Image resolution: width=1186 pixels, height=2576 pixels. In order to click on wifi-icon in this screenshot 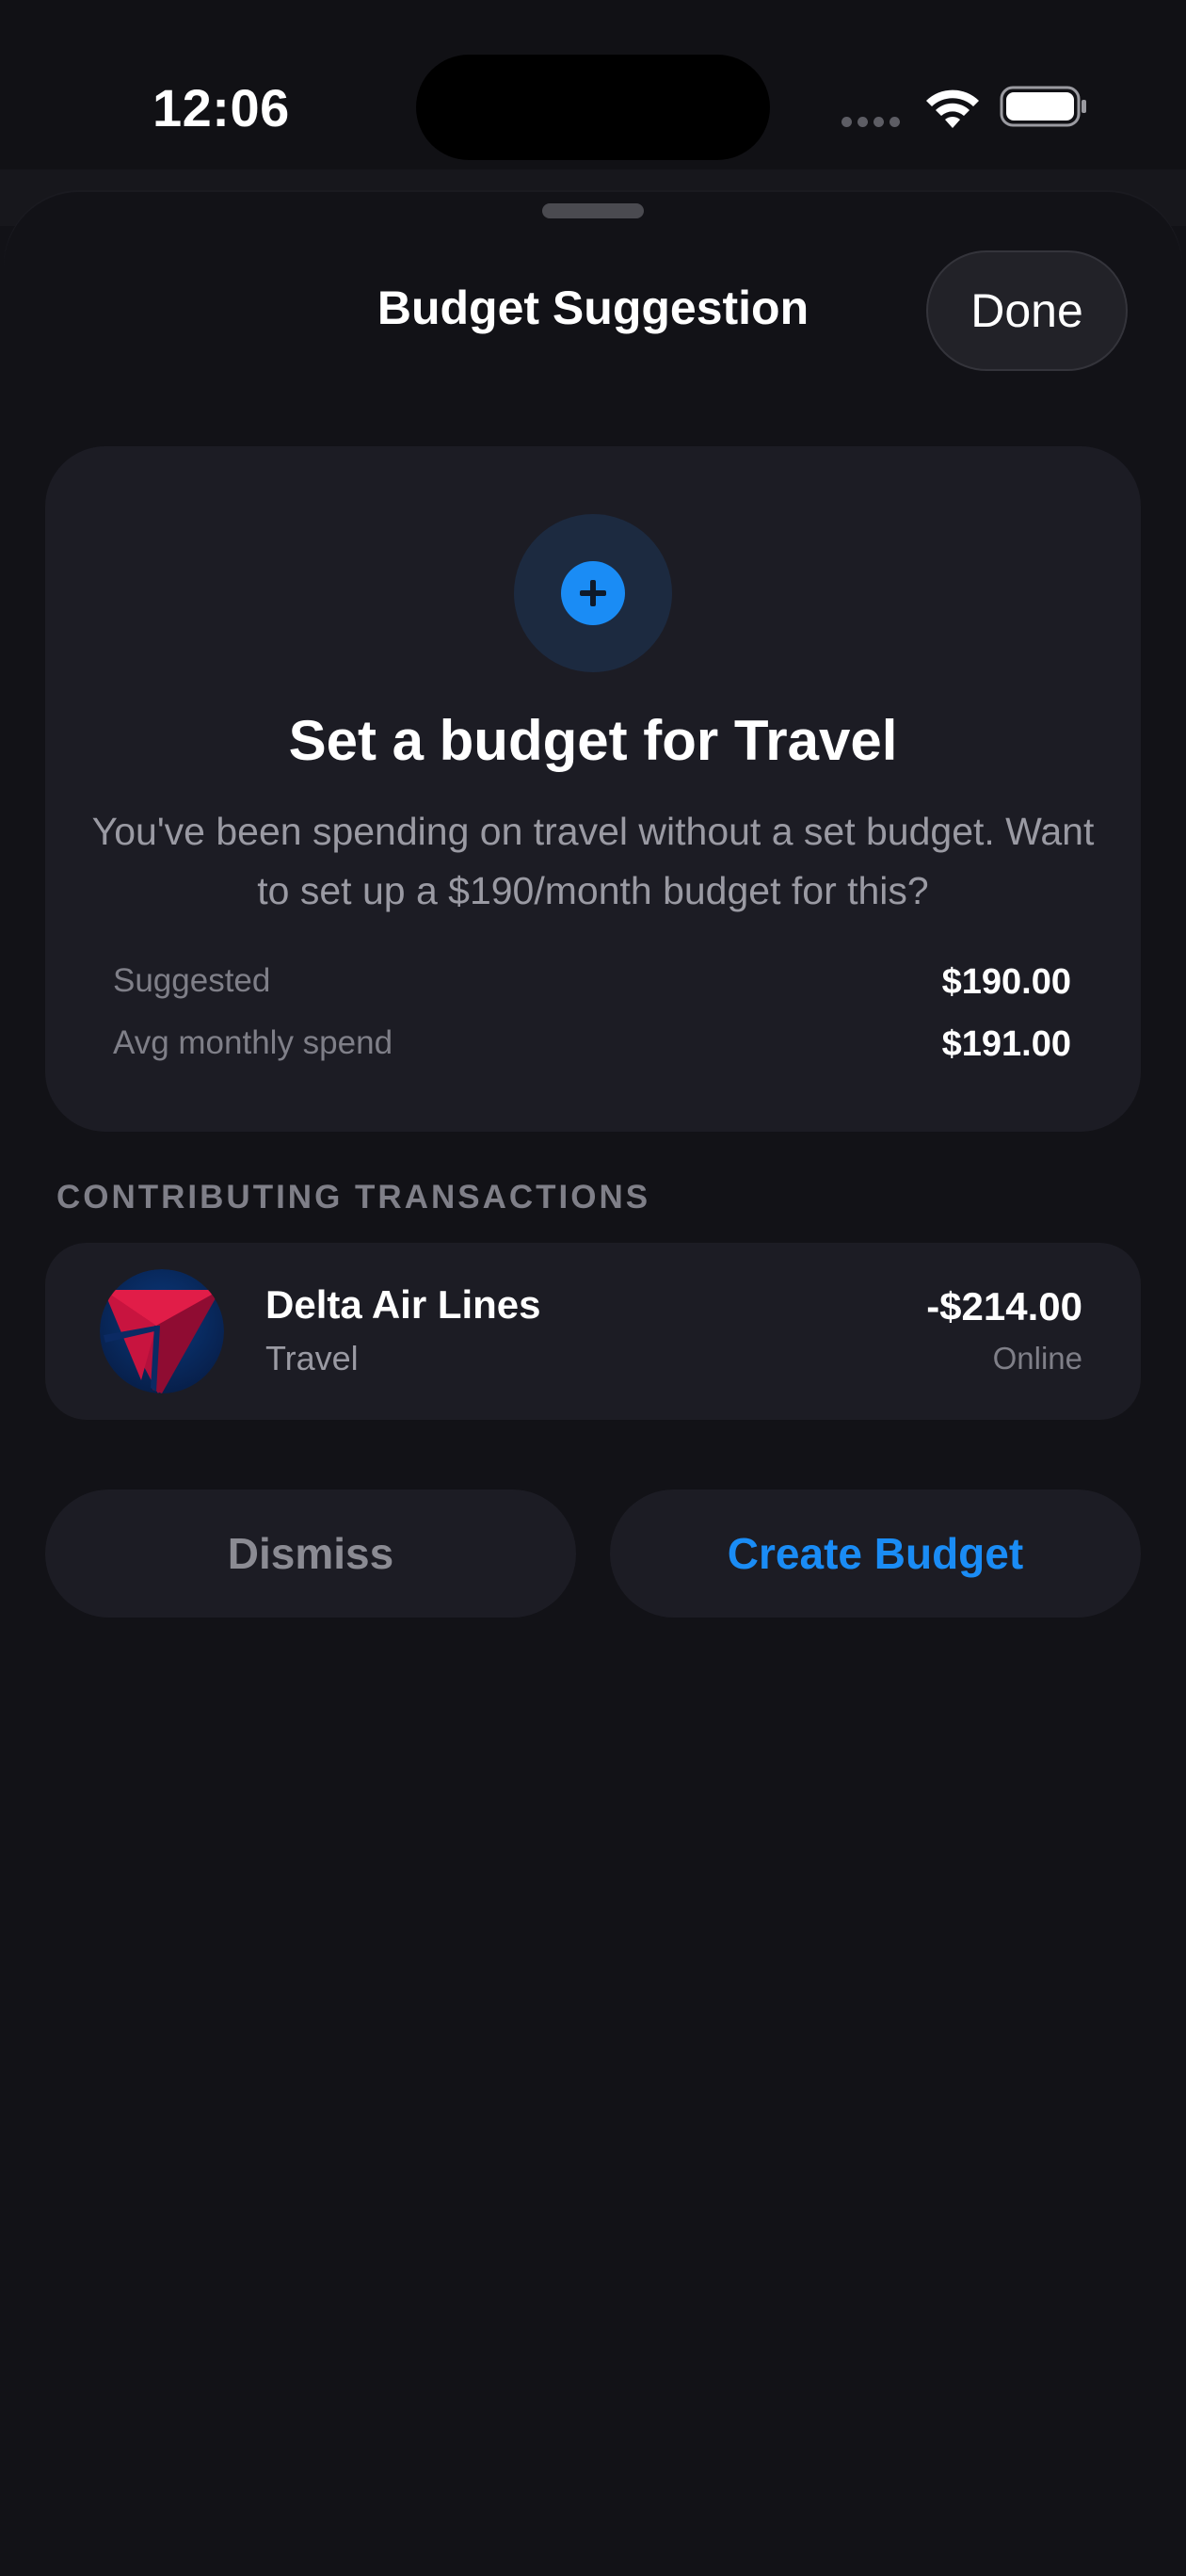, I will do `click(952, 108)`.